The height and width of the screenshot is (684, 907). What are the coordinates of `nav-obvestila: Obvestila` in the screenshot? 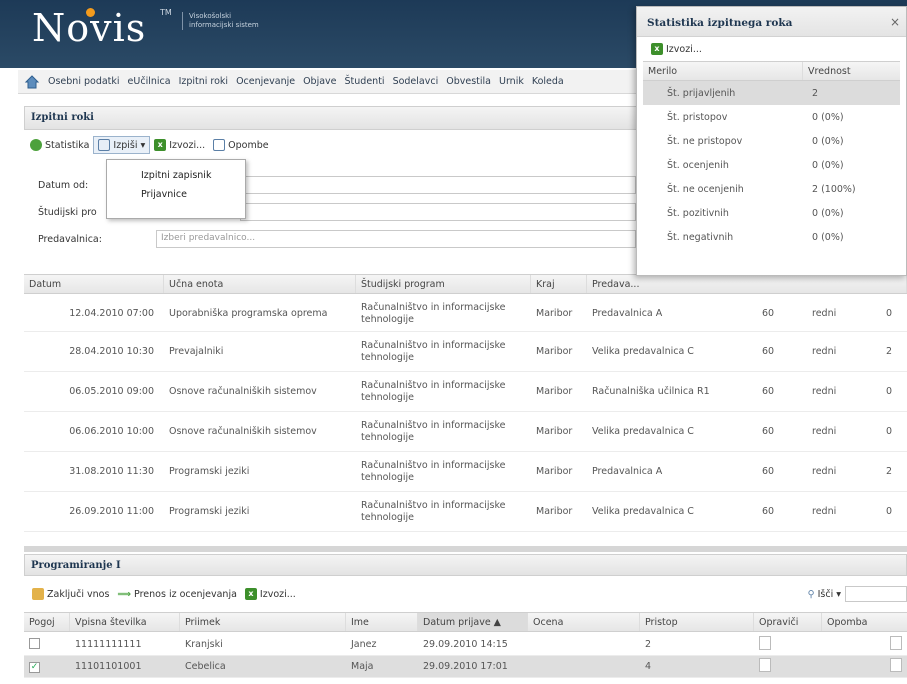 It's located at (468, 81).